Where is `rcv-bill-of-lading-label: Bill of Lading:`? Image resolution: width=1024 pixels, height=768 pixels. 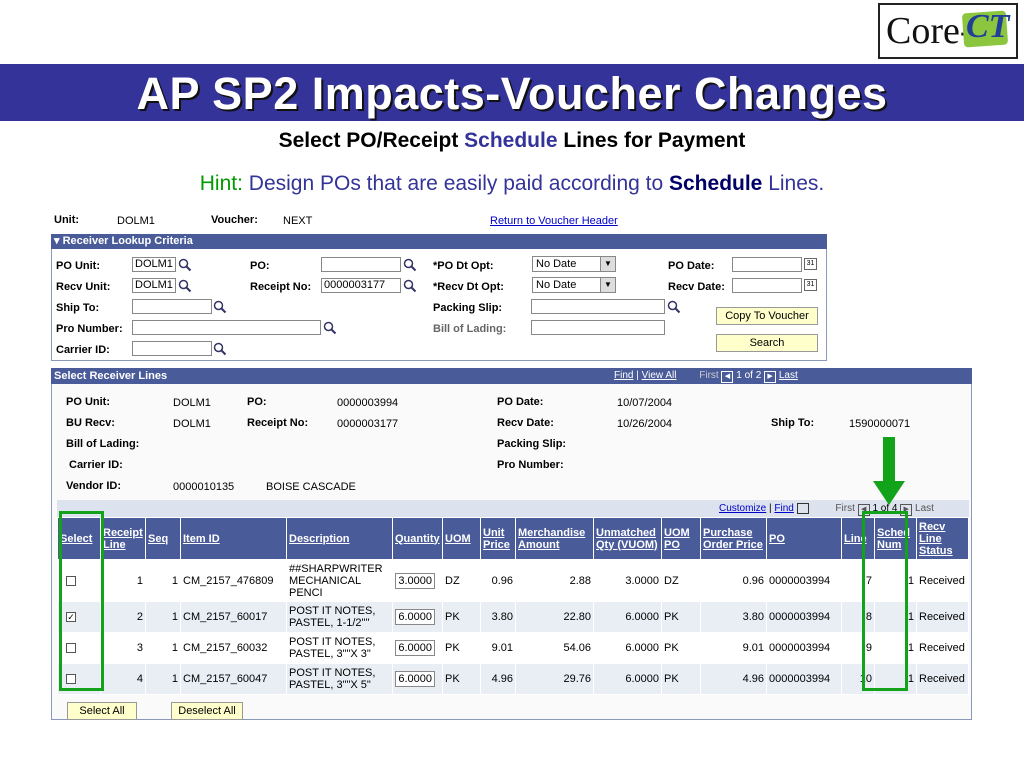 rcv-bill-of-lading-label: Bill of Lading: is located at coordinates (103, 444).